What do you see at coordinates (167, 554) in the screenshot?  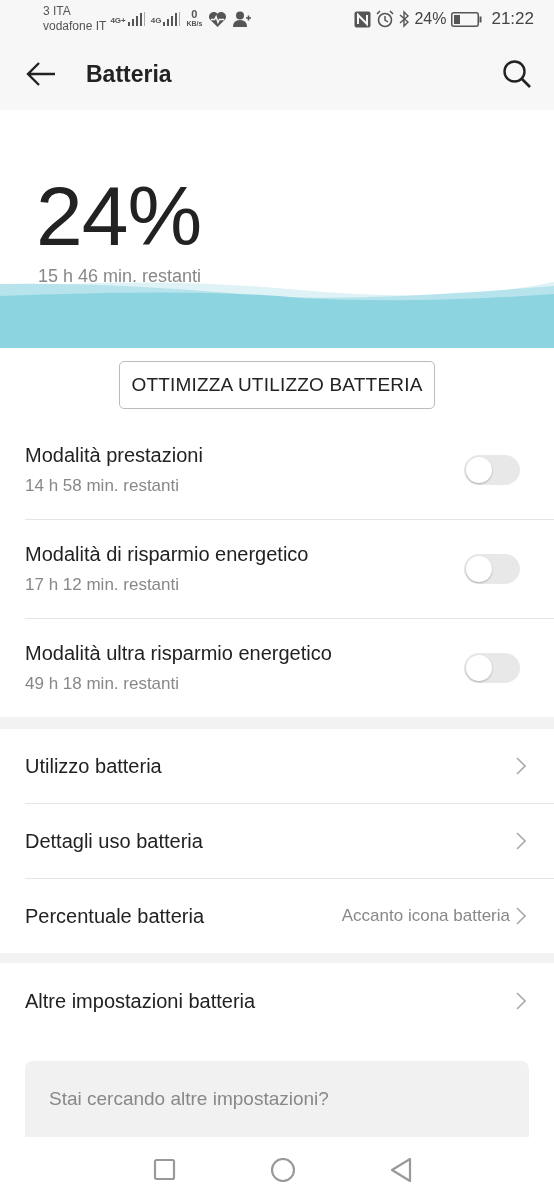 I see `mode-label: Modalità di risparmio energetico` at bounding box center [167, 554].